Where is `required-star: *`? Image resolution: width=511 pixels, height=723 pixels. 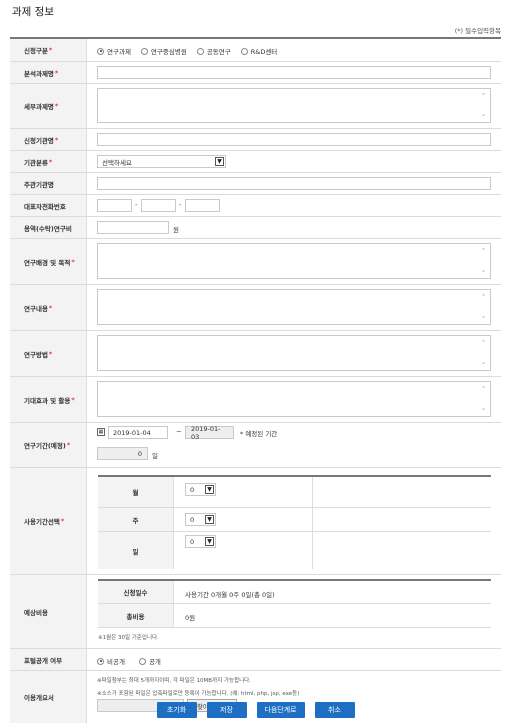 required-star: * is located at coordinates (50, 50).